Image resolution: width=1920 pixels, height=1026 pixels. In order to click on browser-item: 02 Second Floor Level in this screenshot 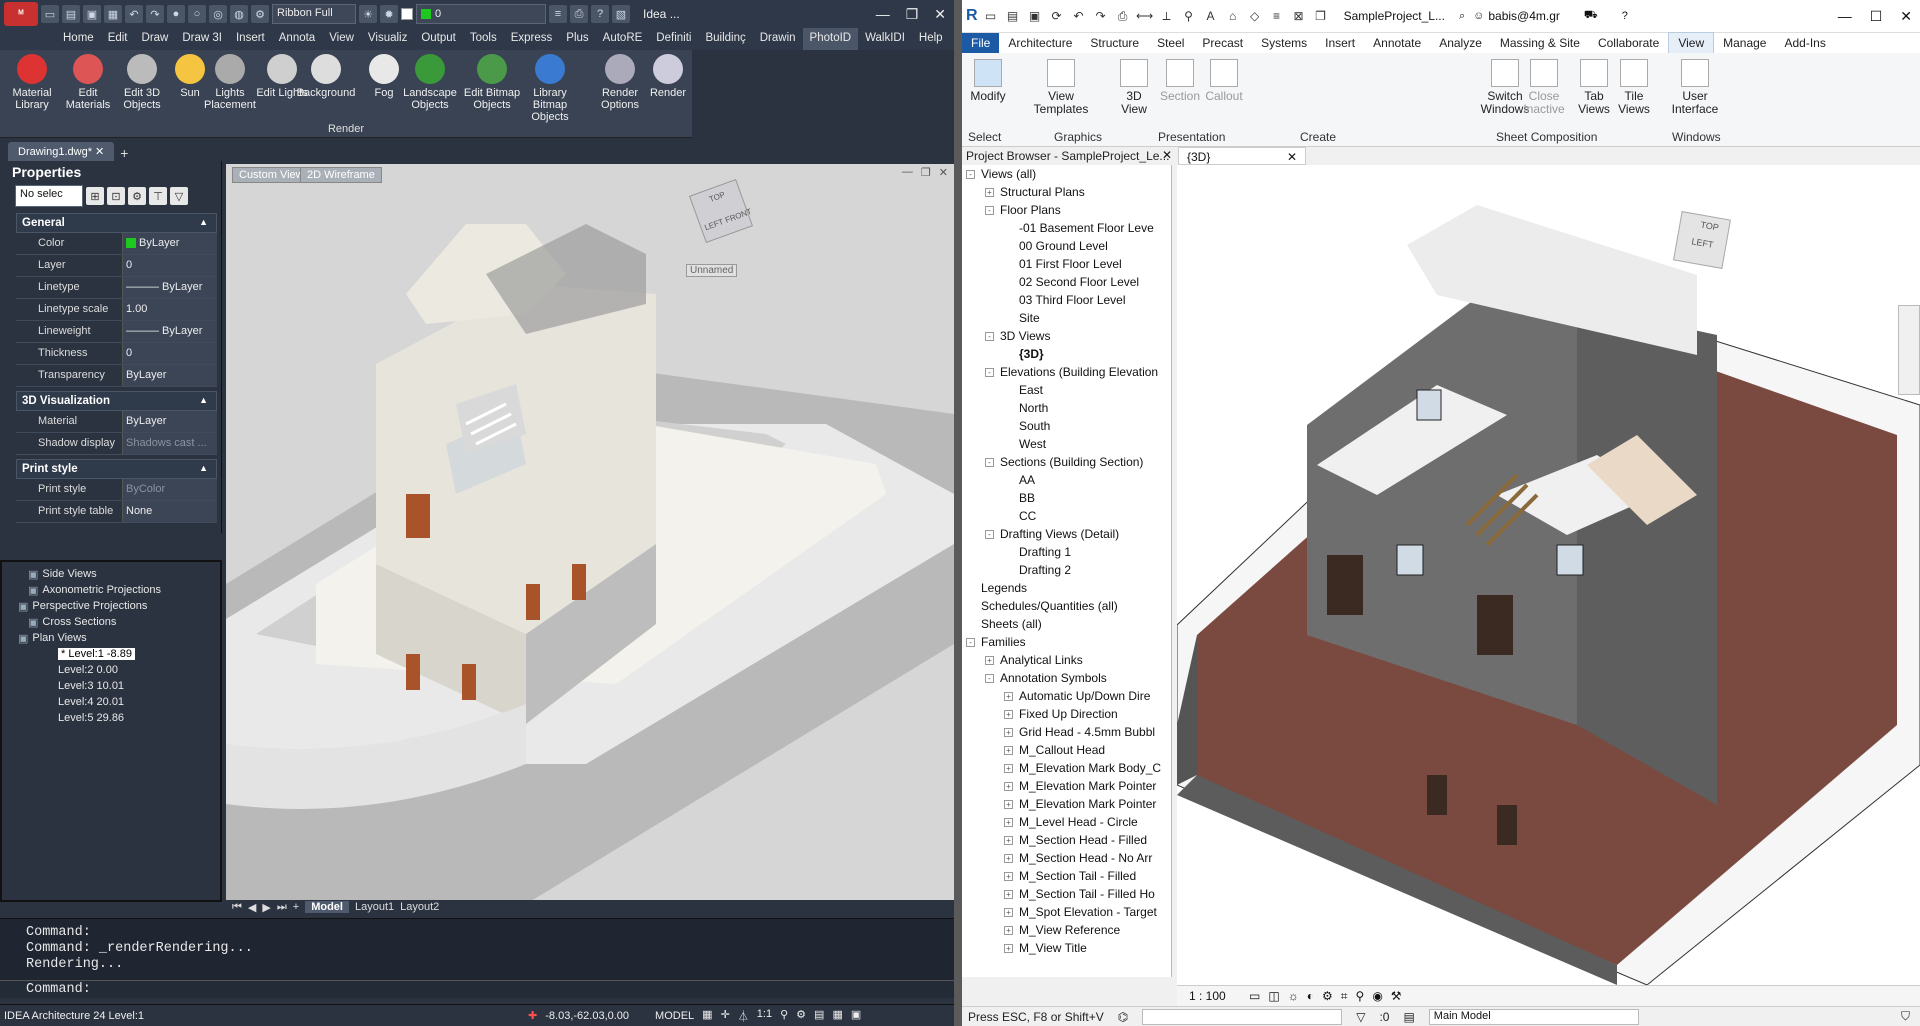, I will do `click(1066, 282)`.